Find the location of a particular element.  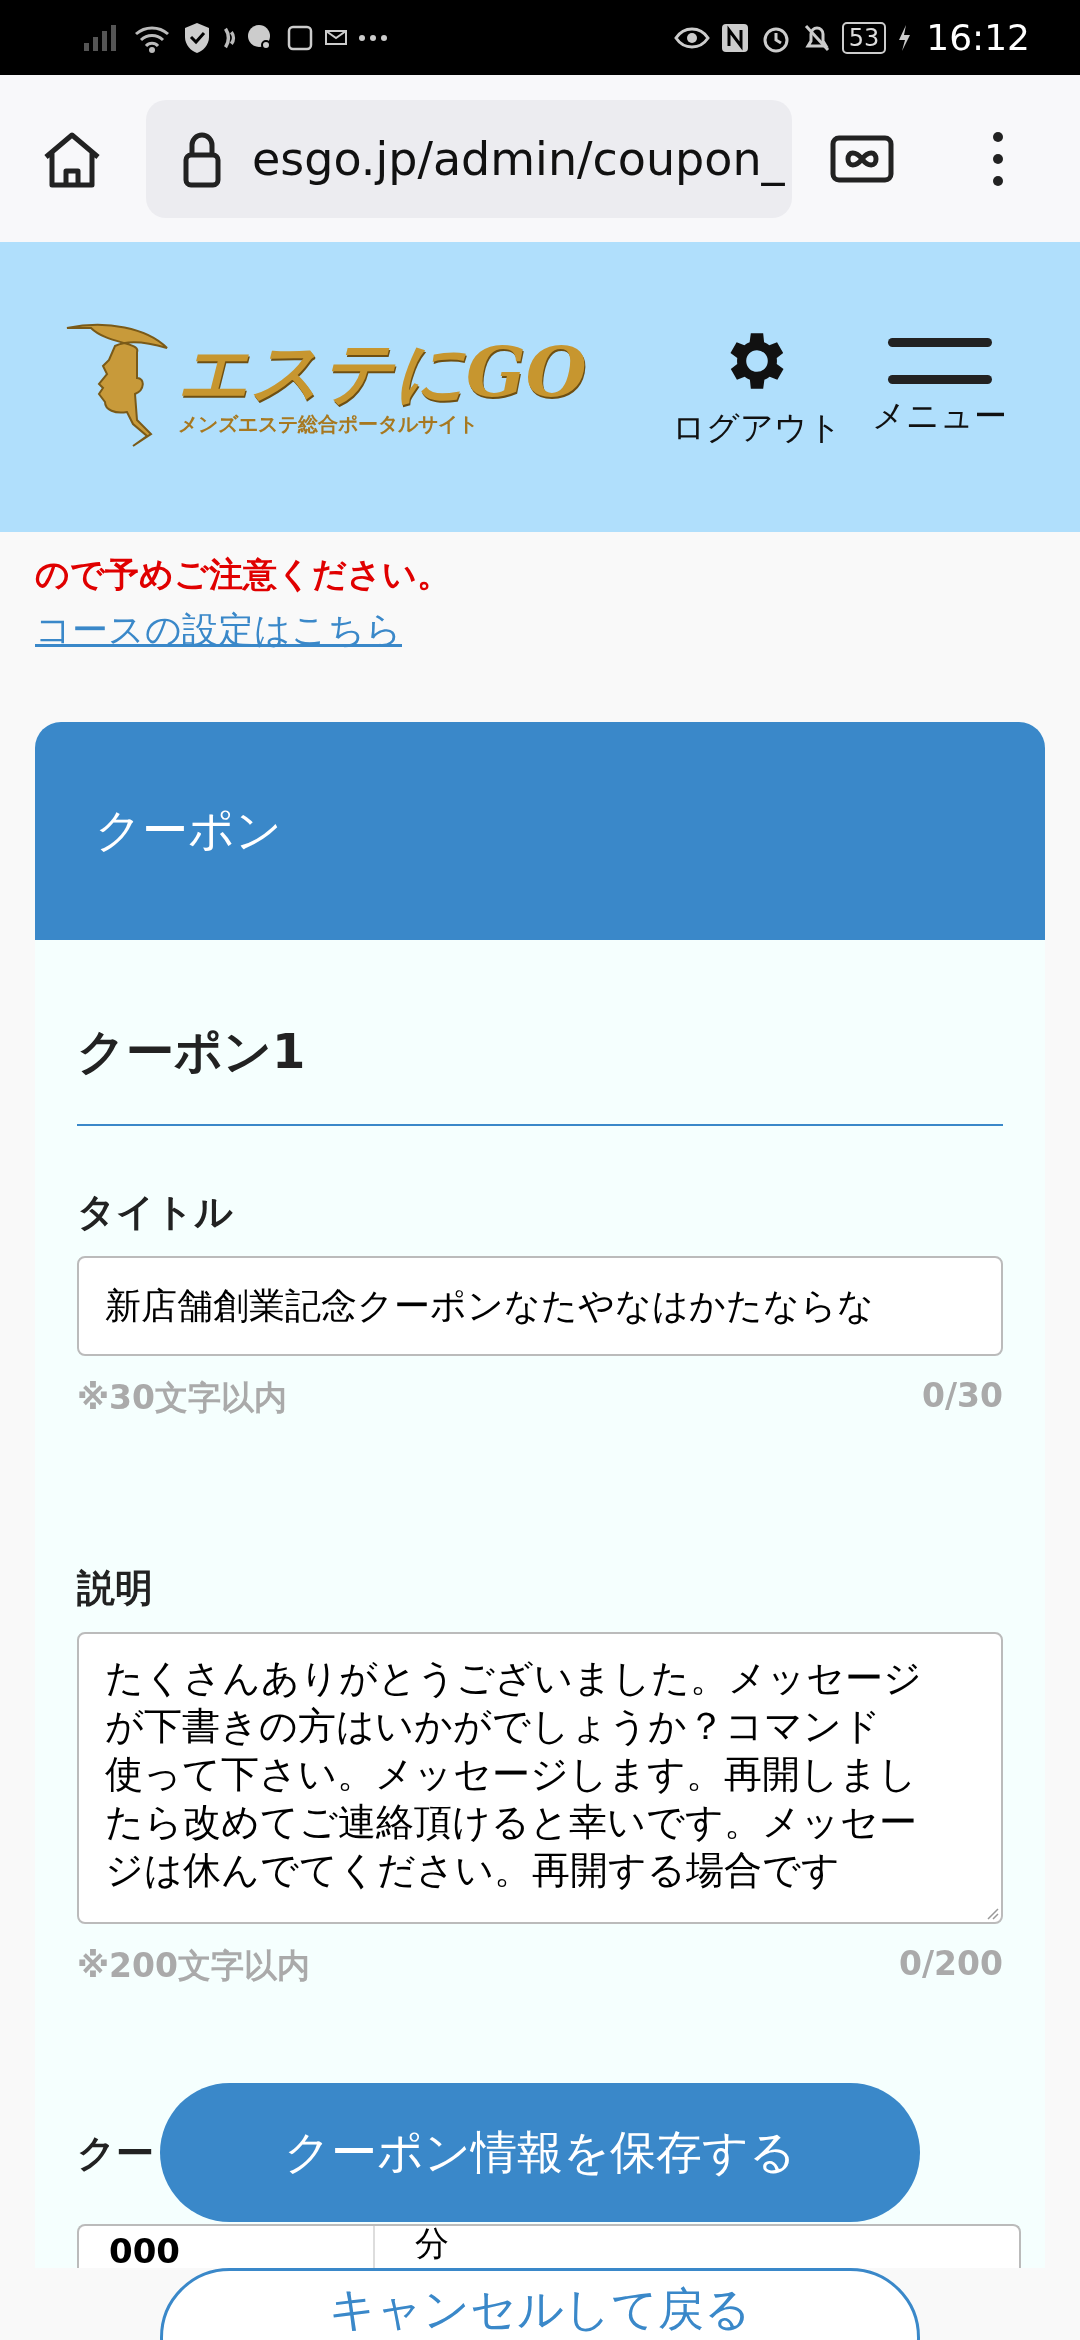

logo-title: エステにGO is located at coordinates (382, 371).